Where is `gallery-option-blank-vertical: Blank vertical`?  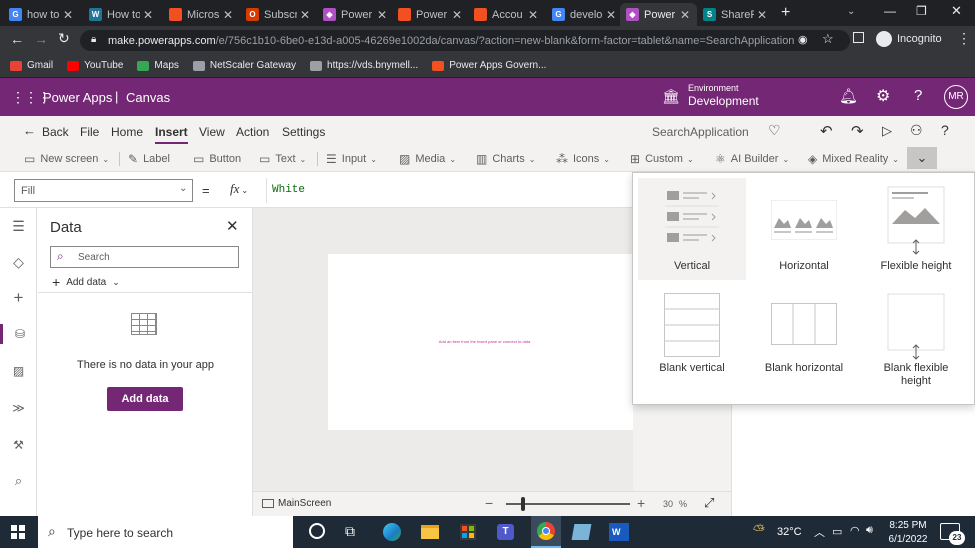
gallery-option-blank-vertical: Blank vertical is located at coordinates (692, 342).